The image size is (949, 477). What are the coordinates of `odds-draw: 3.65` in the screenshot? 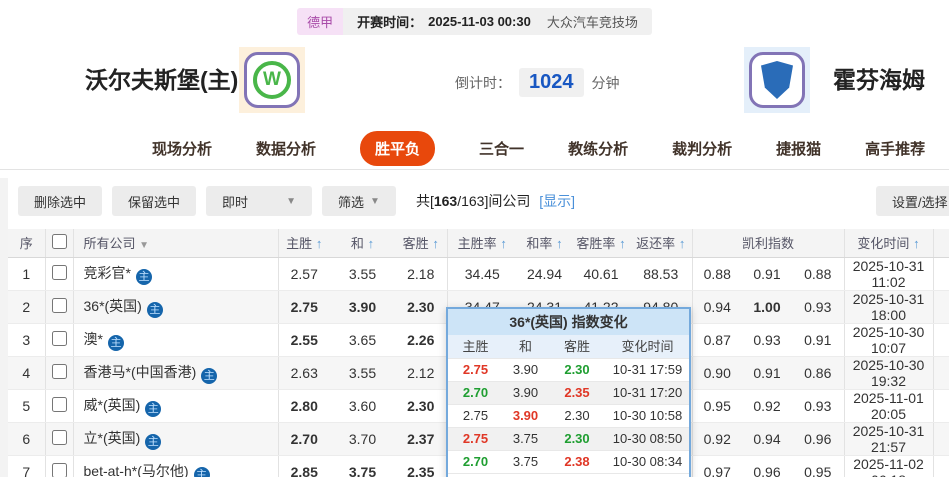 It's located at (362, 340).